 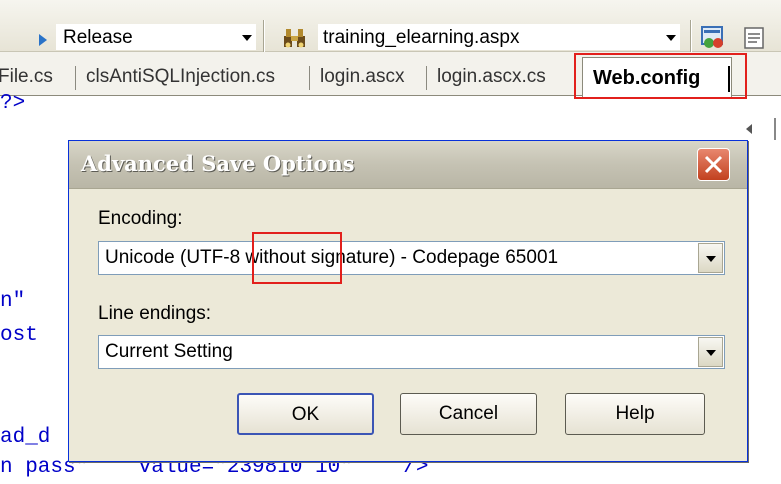 What do you see at coordinates (156, 37) in the screenshot?
I see `solution-configuration-combo: Release` at bounding box center [156, 37].